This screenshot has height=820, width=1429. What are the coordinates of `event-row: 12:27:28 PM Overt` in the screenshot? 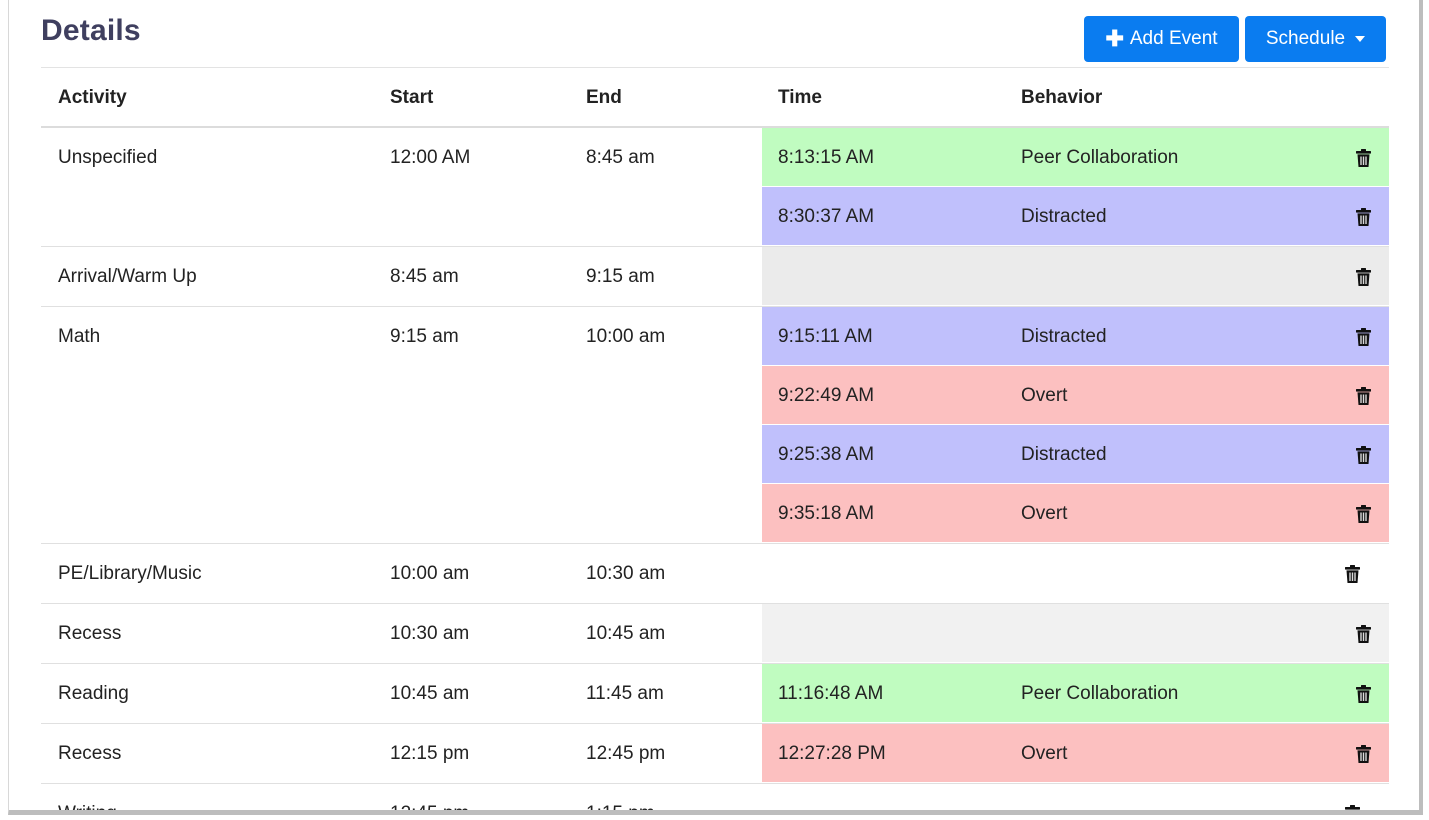 It's located at (1075, 753).